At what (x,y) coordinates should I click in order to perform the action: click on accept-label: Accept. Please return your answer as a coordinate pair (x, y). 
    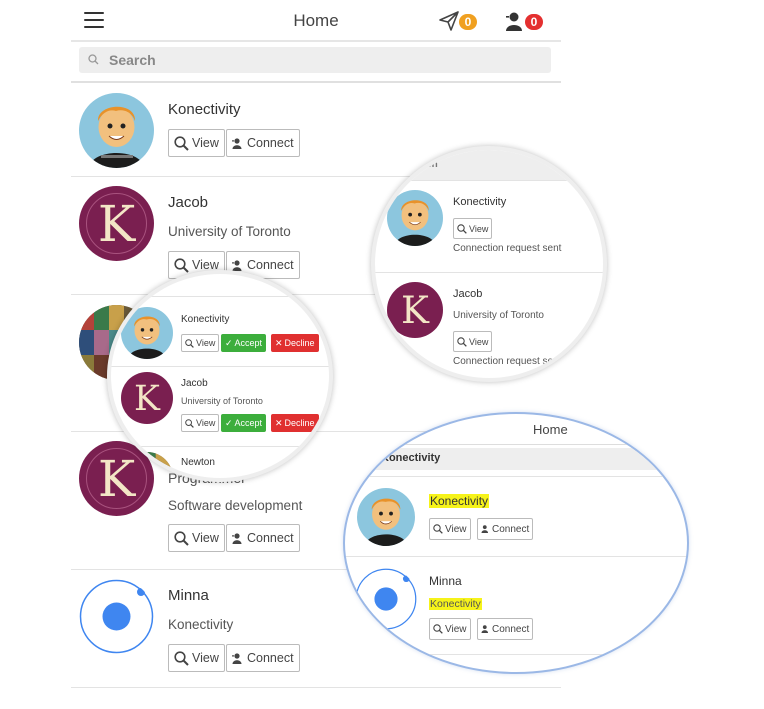
    Looking at the image, I should click on (248, 423).